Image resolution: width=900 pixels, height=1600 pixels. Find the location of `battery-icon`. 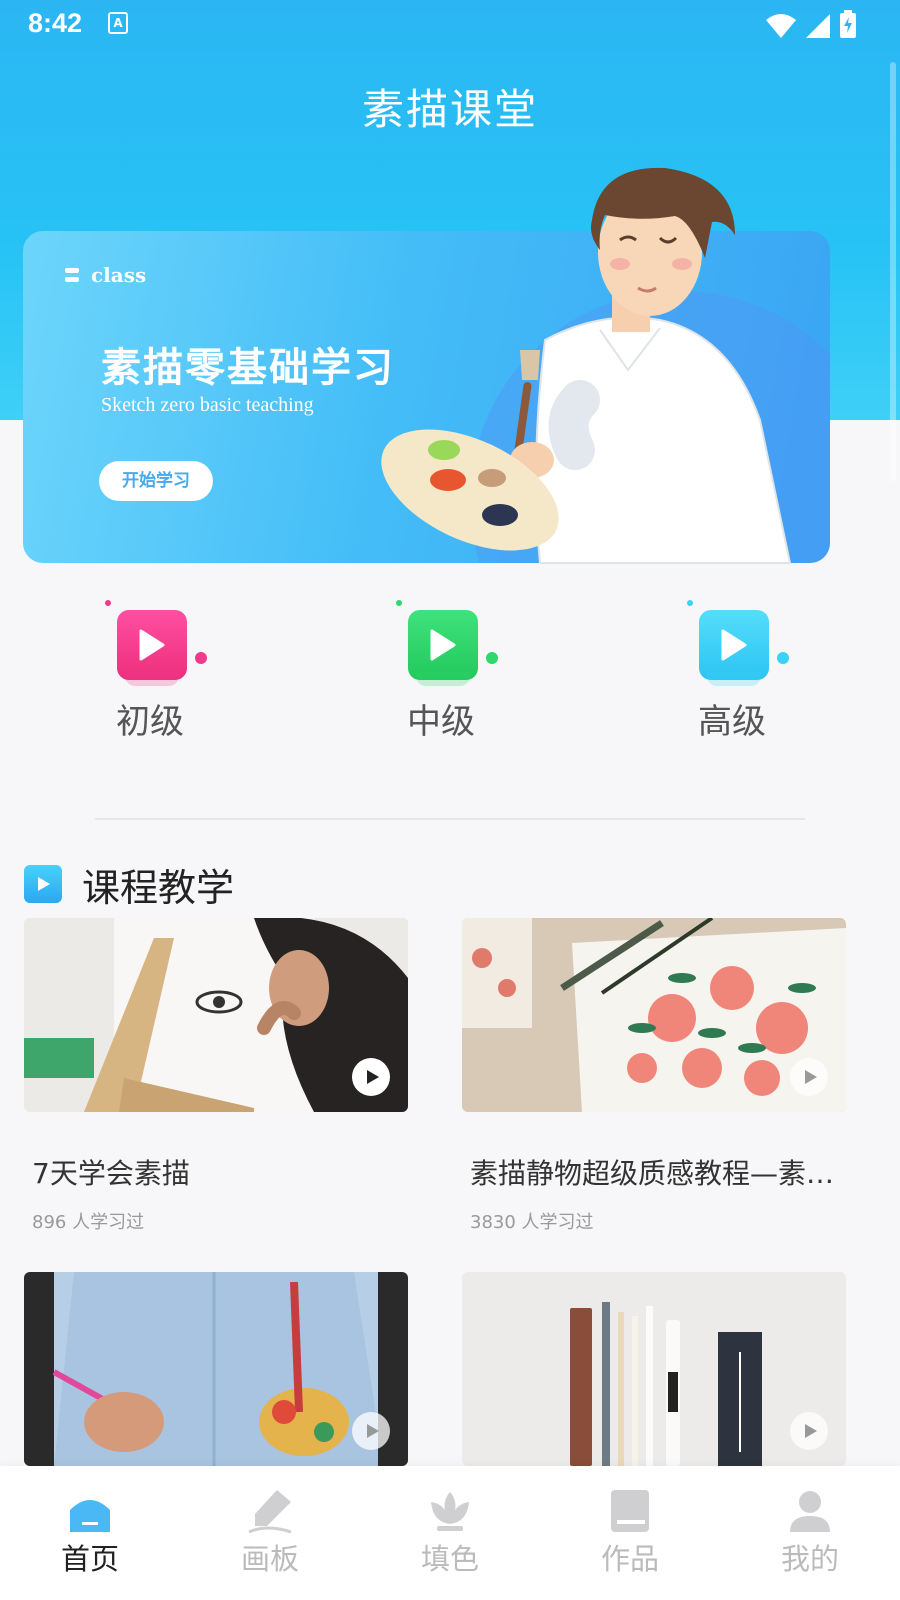

battery-icon is located at coordinates (848, 24).